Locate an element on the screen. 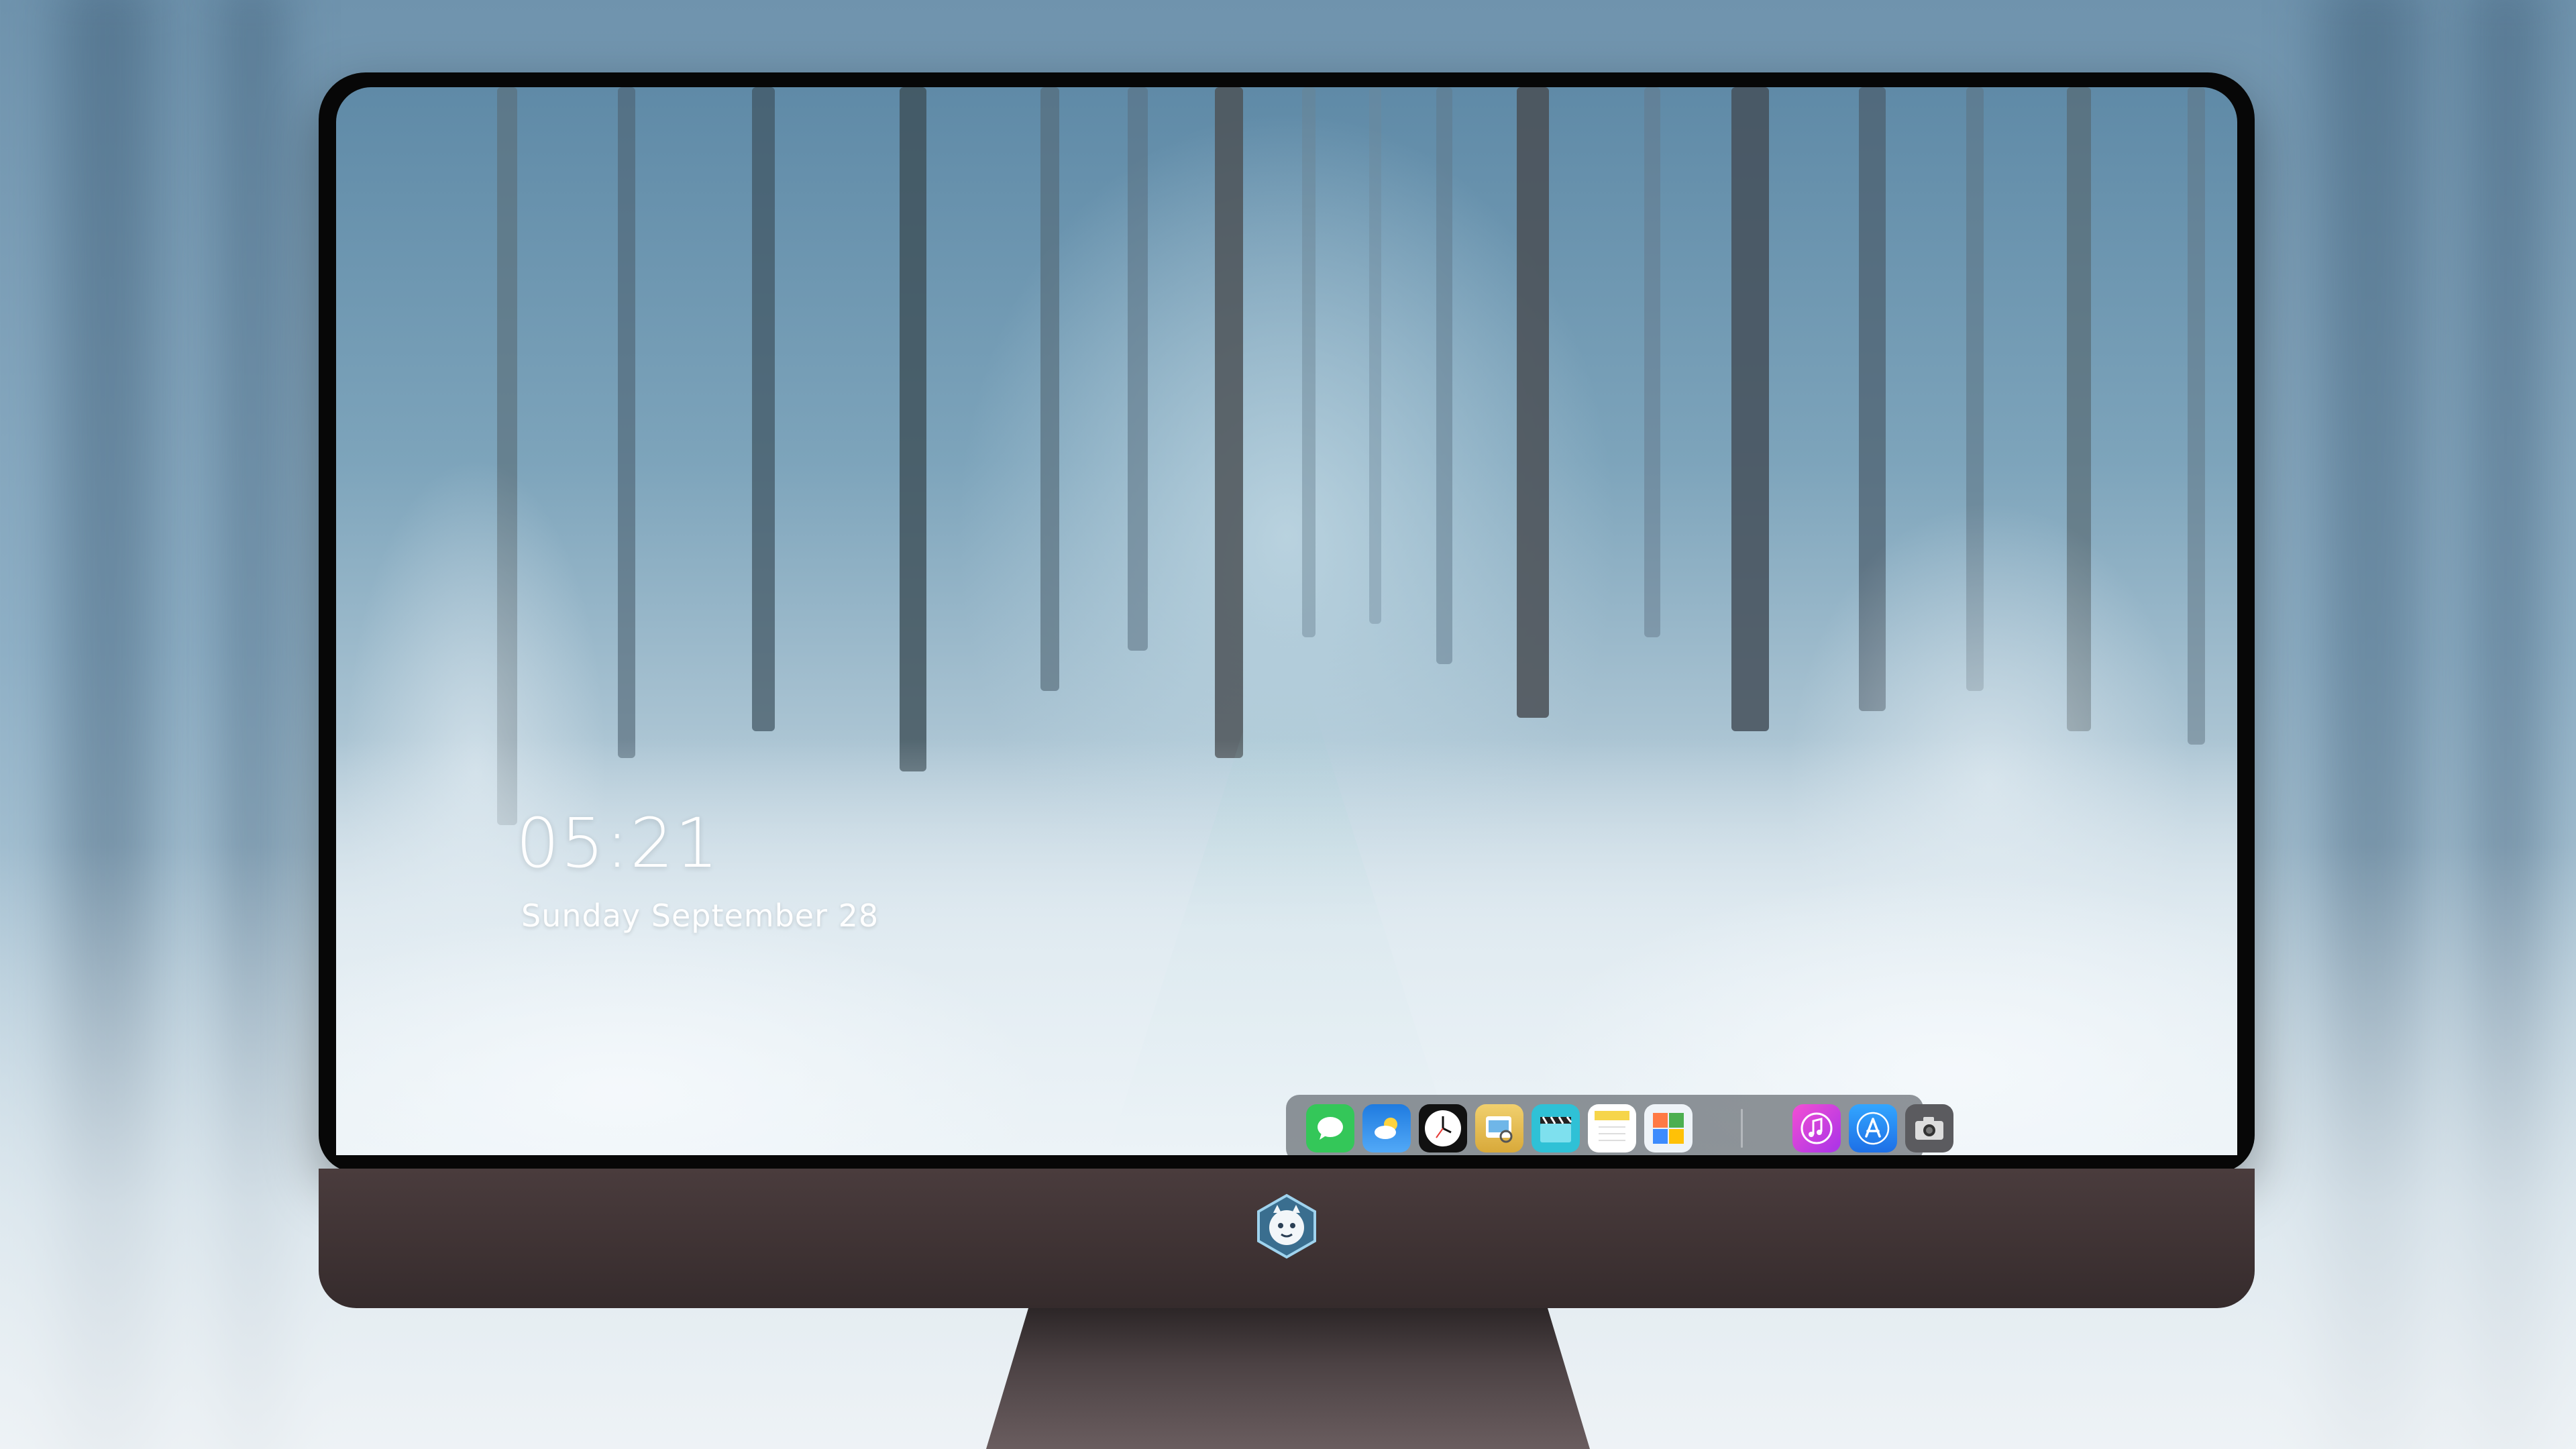  music-icon is located at coordinates (1816, 1128).